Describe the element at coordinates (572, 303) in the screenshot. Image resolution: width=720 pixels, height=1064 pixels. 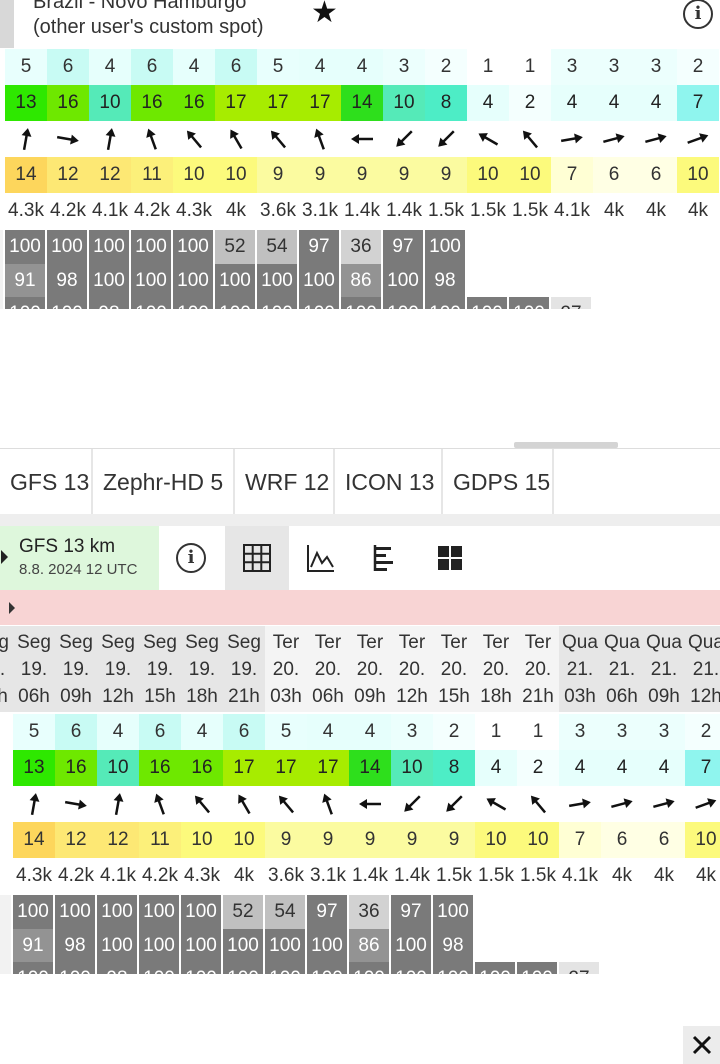
I see `clouds-low-cell: 27` at that location.